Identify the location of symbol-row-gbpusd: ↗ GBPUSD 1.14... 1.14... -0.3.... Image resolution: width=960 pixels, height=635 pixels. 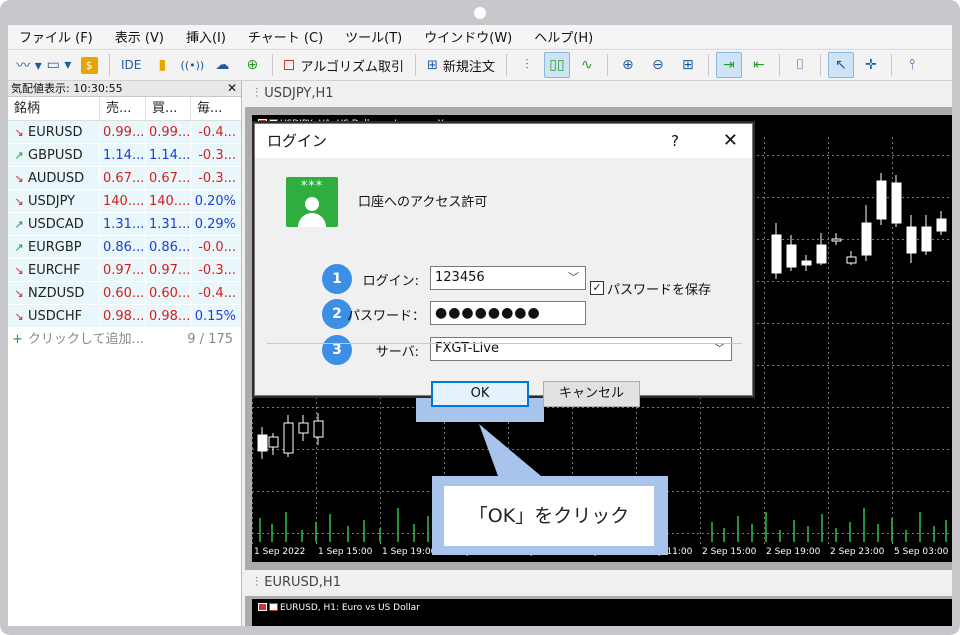
(124, 155).